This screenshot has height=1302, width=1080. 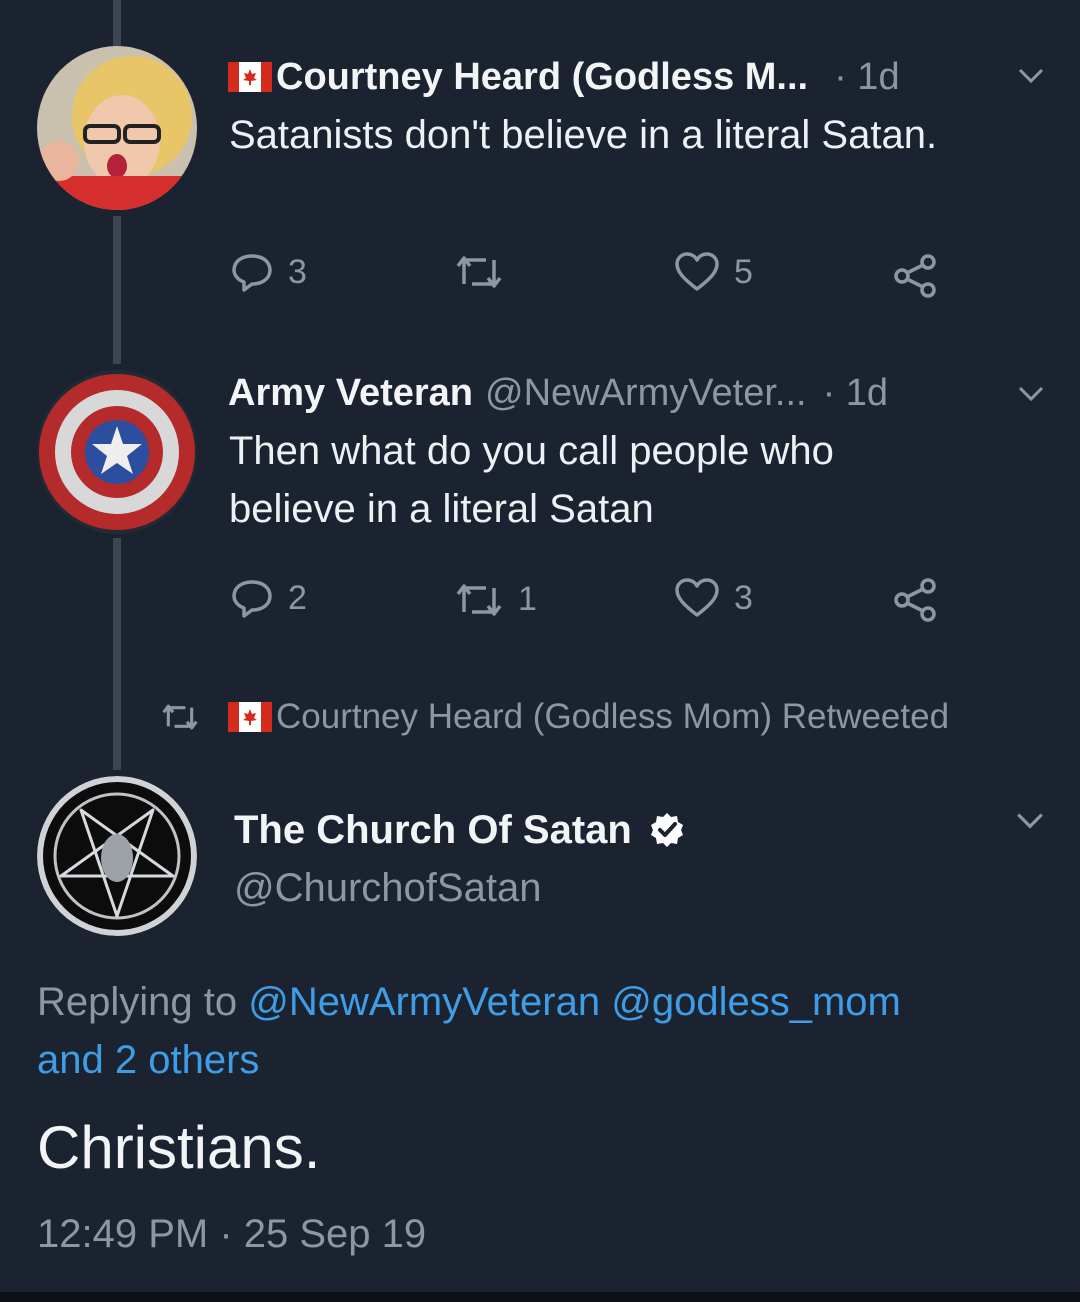 What do you see at coordinates (232, 1234) in the screenshot?
I see `main-tweet-timestamp: 12:49 PM · 25 Sep 19` at bounding box center [232, 1234].